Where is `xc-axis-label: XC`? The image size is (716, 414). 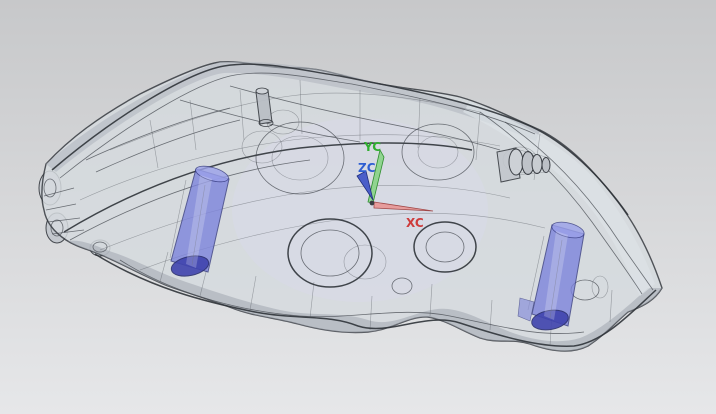
xc-axis-label: XC is located at coordinates (415, 223).